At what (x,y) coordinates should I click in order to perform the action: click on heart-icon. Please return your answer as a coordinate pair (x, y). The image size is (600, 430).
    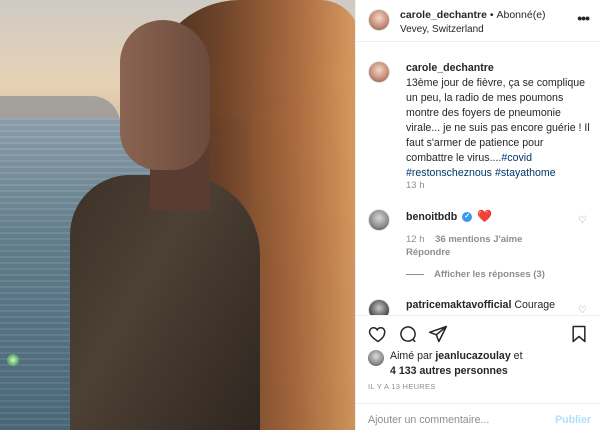
    Looking at the image, I should click on (378, 334).